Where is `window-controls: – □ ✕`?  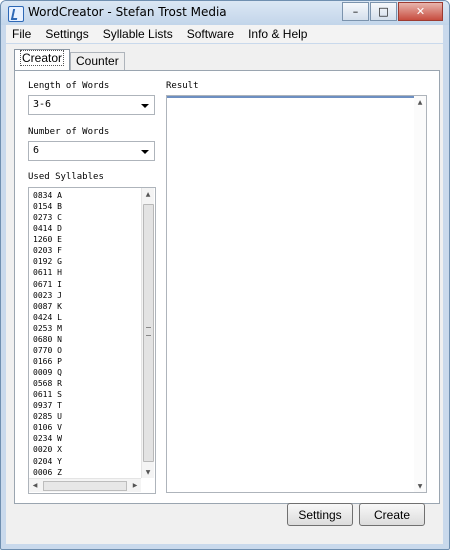
window-controls: – □ ✕ is located at coordinates (392, 11).